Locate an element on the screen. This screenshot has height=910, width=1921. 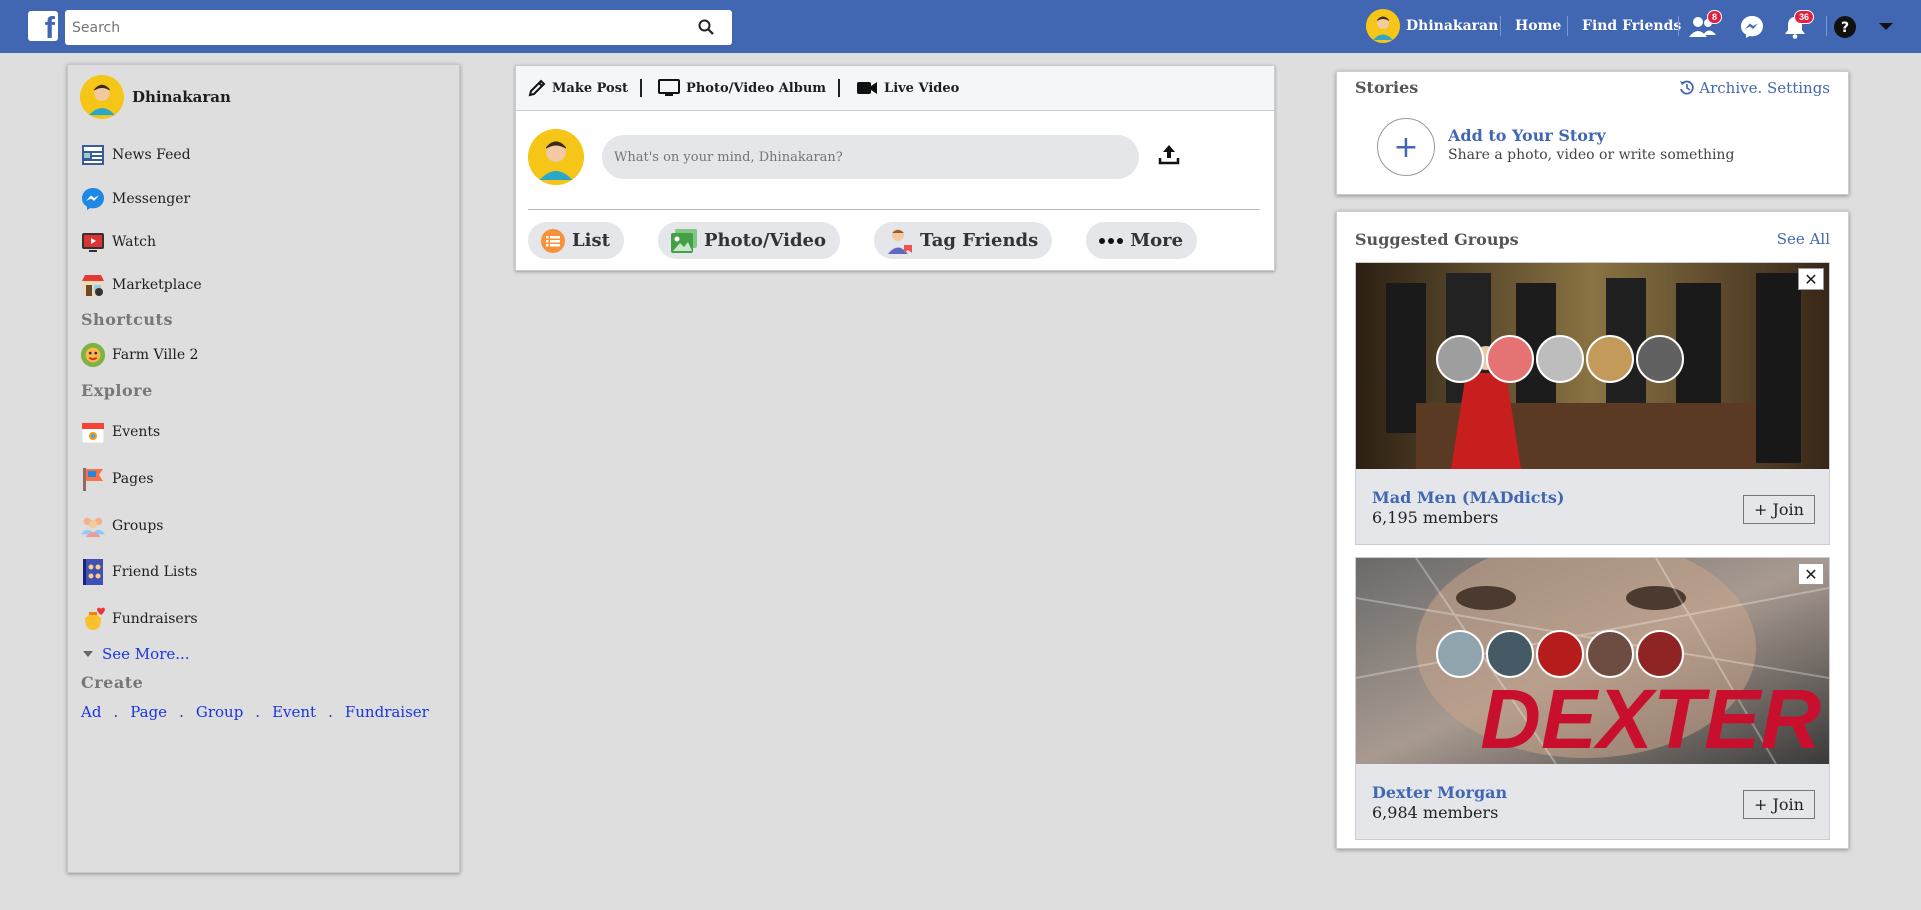
notifications-badge: 36 is located at coordinates (1803, 17).